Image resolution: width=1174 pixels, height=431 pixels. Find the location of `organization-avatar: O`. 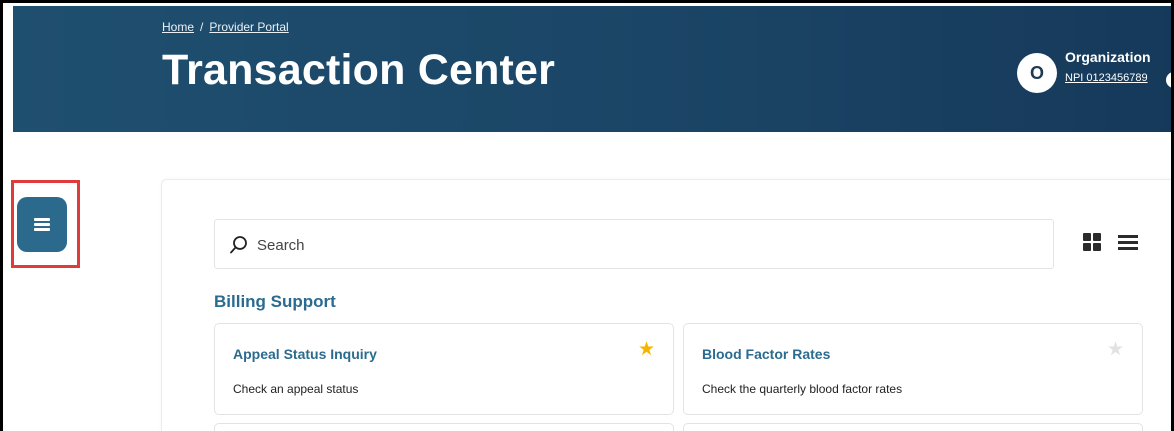

organization-avatar: O is located at coordinates (1037, 73).